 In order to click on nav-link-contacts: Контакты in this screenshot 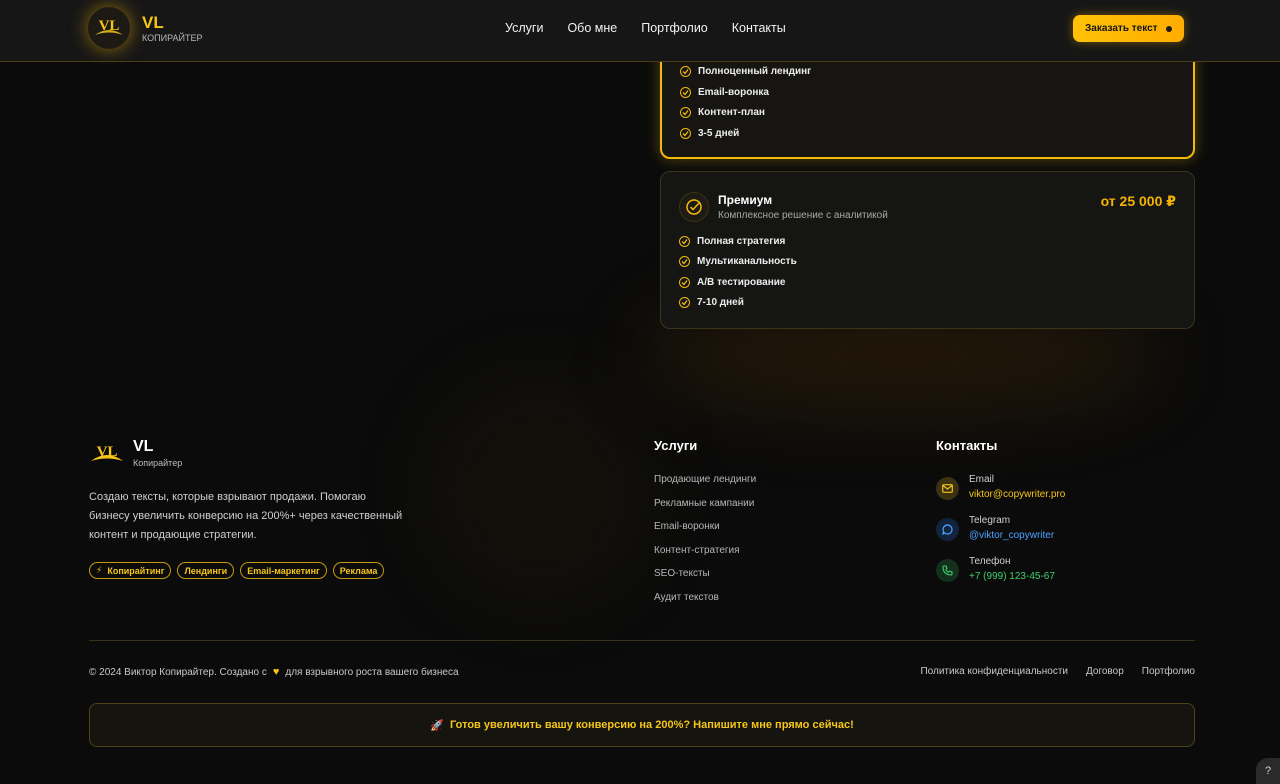, I will do `click(759, 28)`.